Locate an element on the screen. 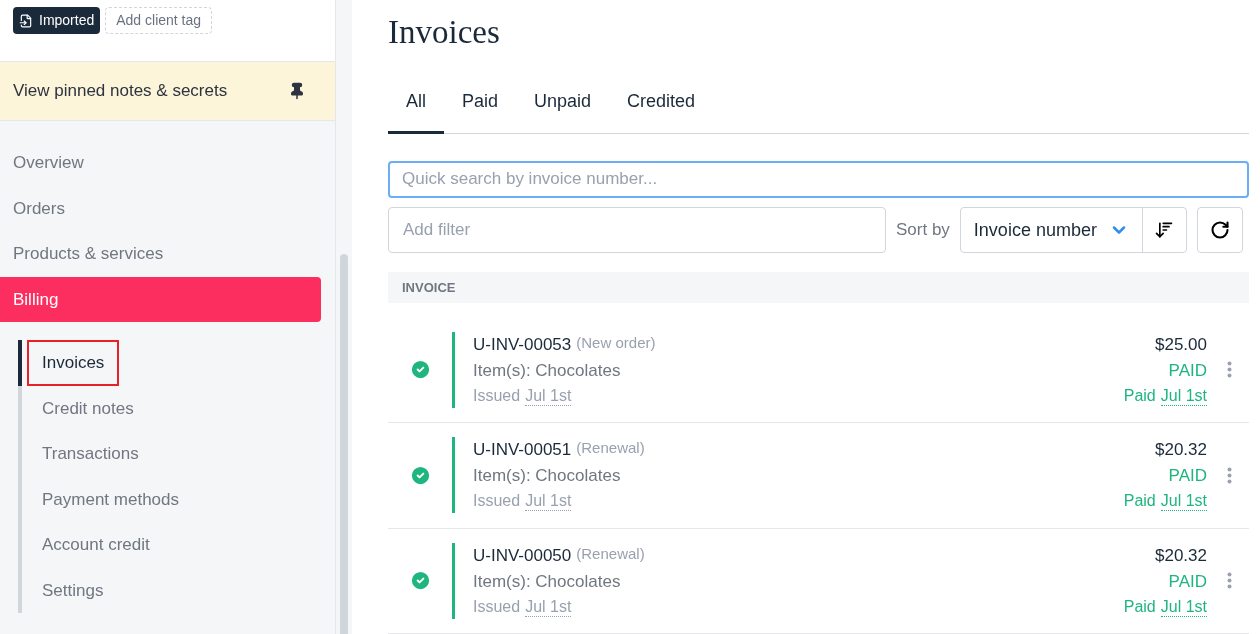  sidebar-subitem: Transactions is located at coordinates (176, 454).